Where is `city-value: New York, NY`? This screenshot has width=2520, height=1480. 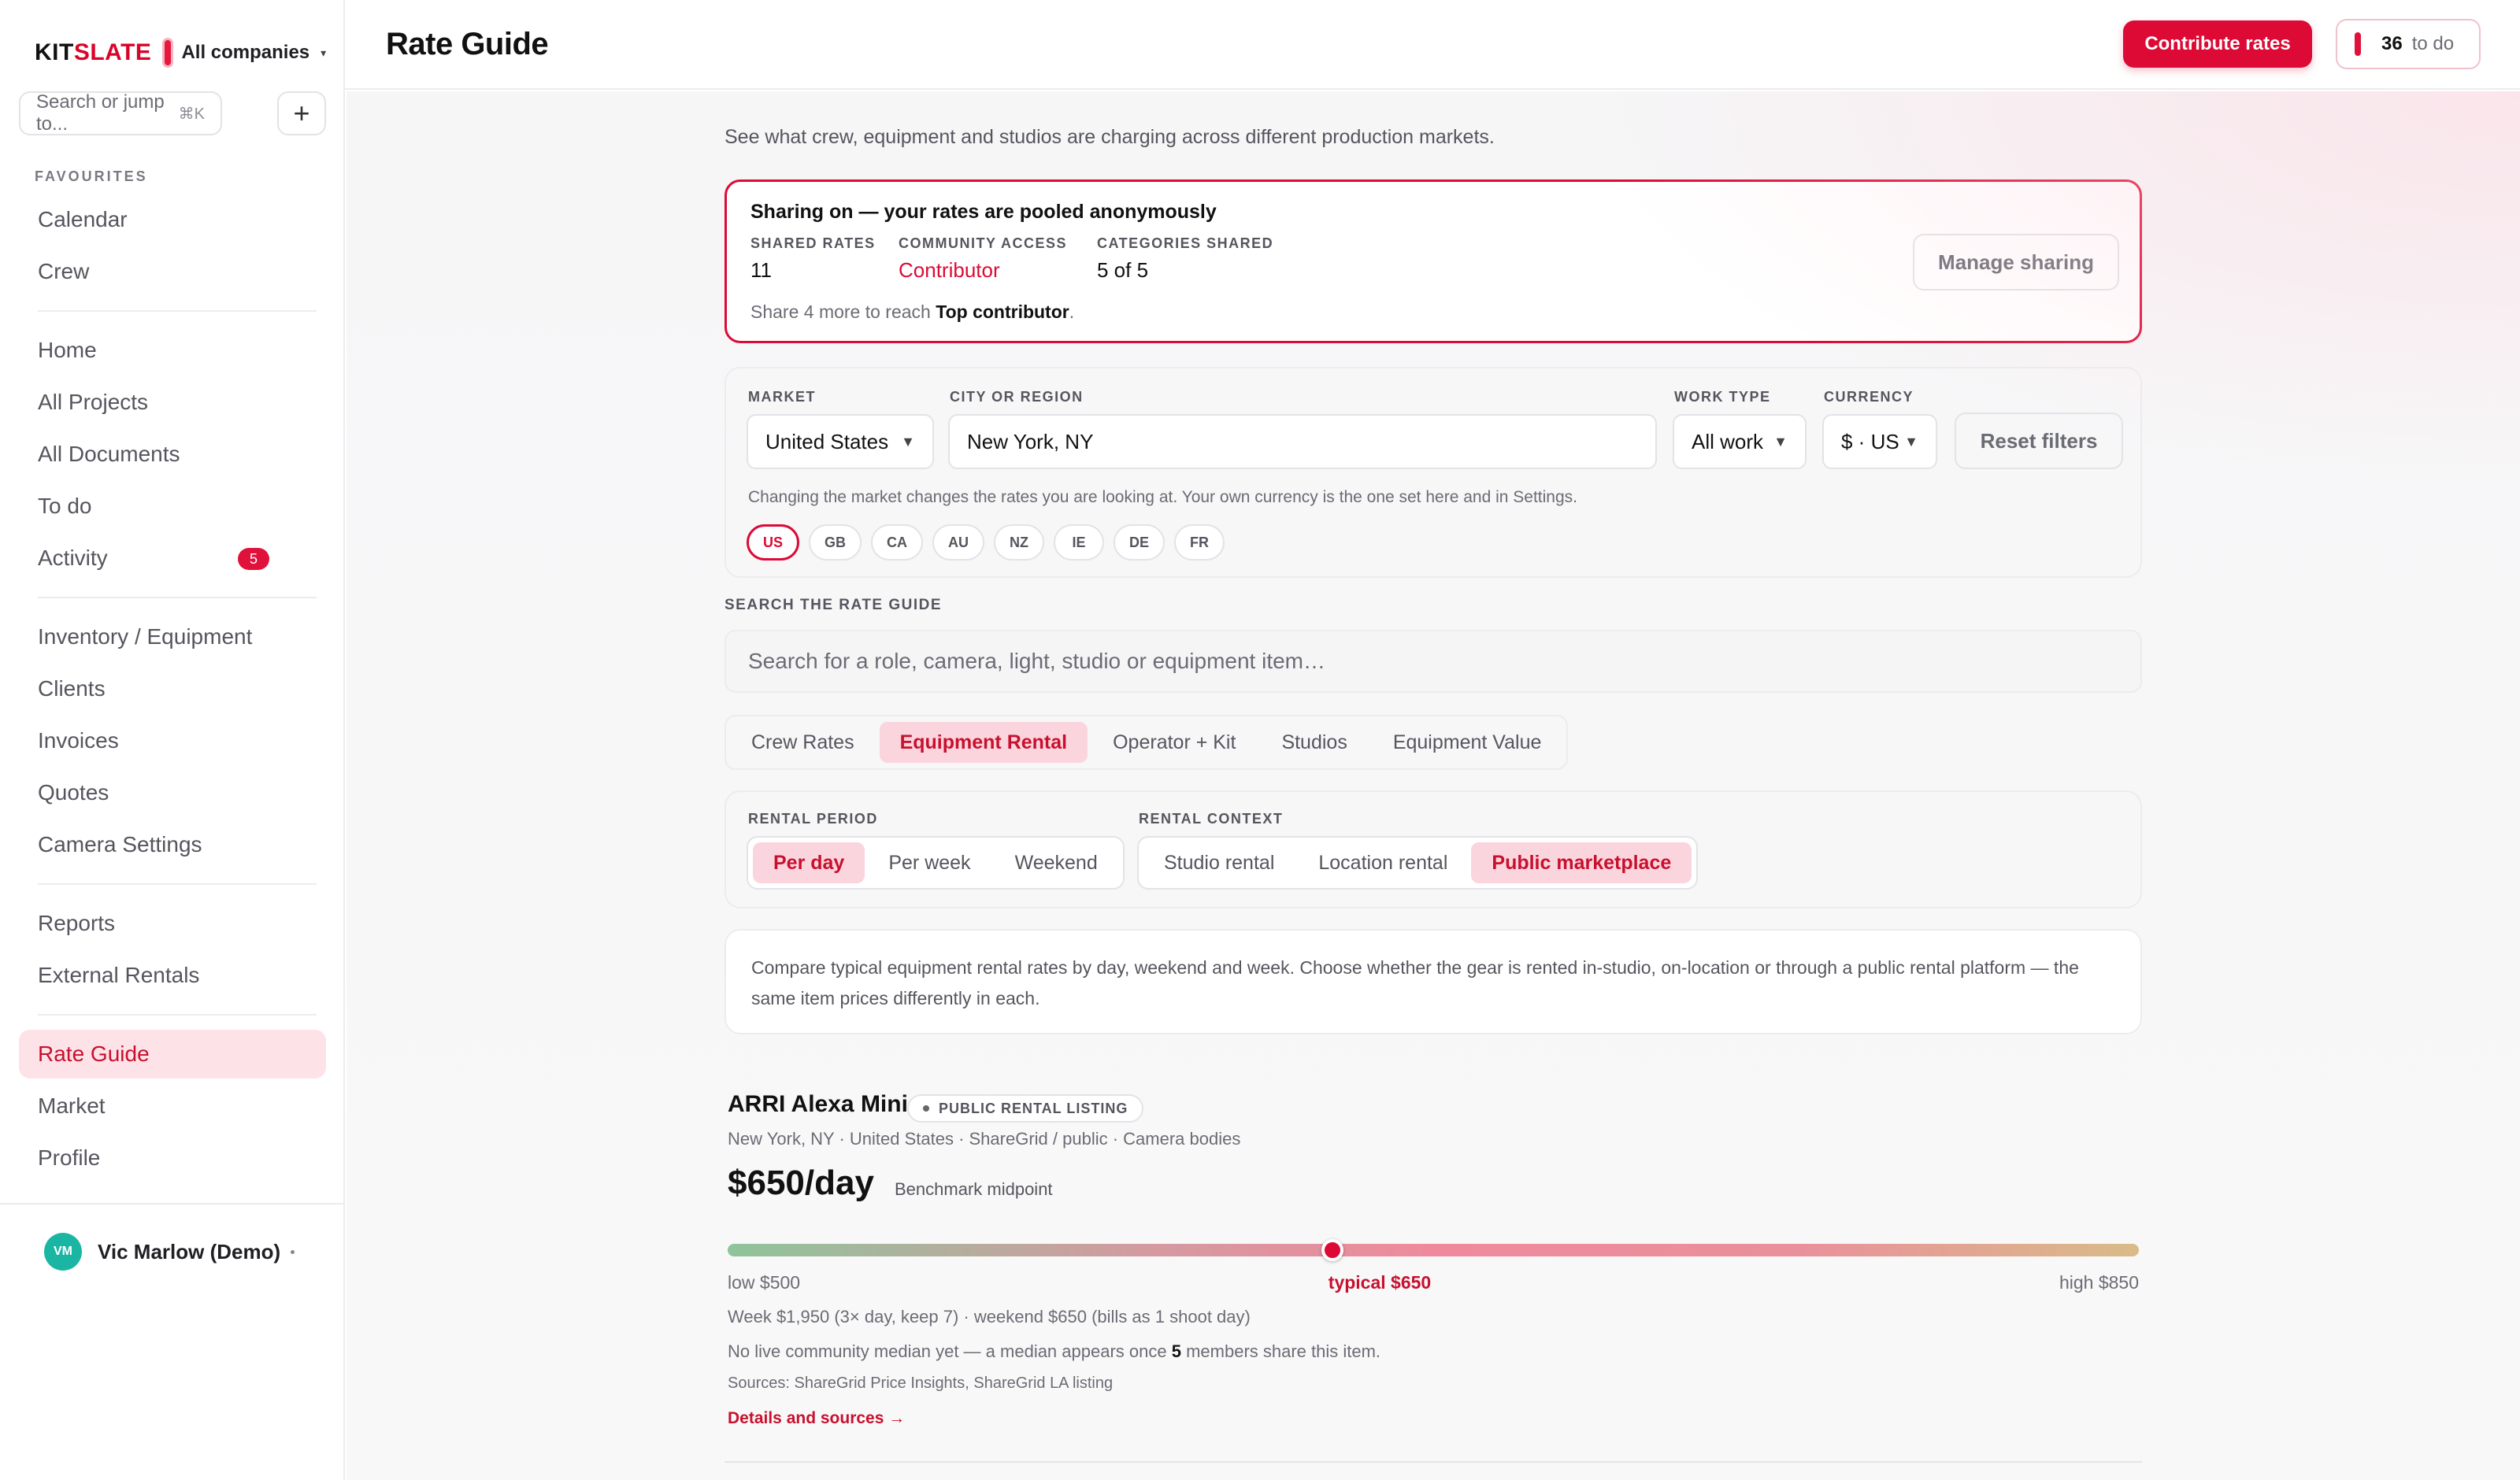 city-value: New York, NY is located at coordinates (1030, 441).